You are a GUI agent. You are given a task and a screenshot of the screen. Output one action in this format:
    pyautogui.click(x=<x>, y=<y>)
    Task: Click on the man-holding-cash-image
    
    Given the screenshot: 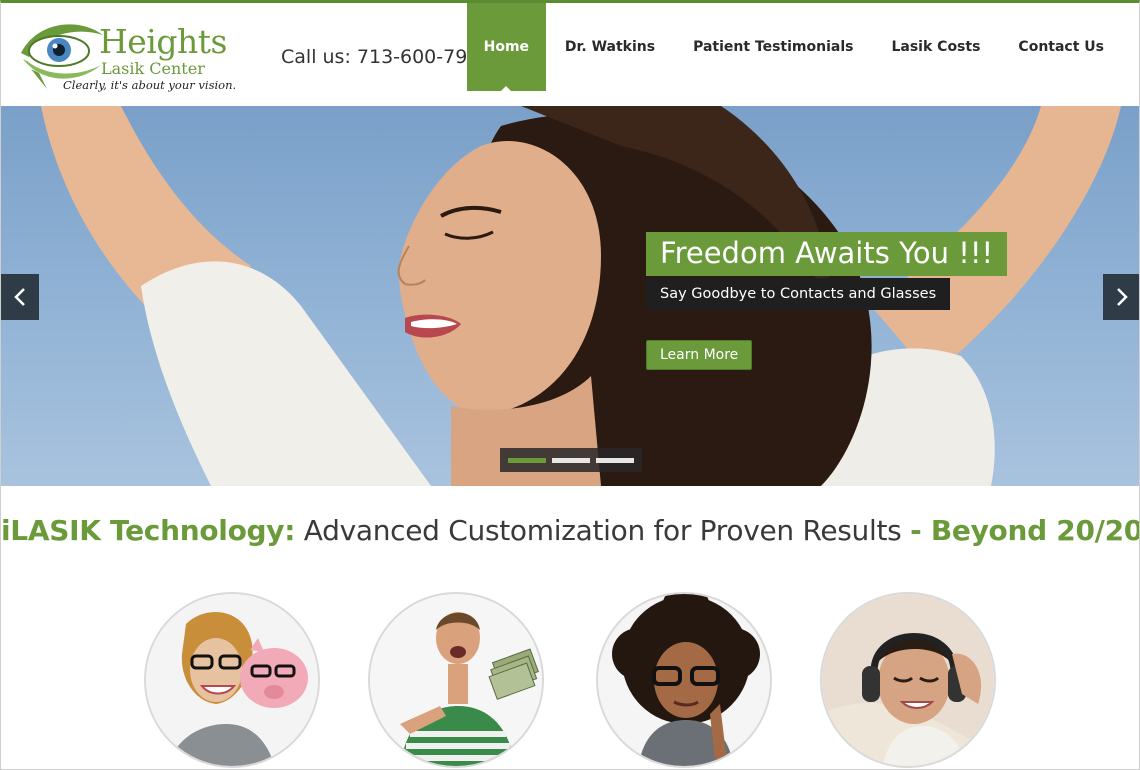 What is the action you would take?
    pyautogui.click(x=456, y=680)
    